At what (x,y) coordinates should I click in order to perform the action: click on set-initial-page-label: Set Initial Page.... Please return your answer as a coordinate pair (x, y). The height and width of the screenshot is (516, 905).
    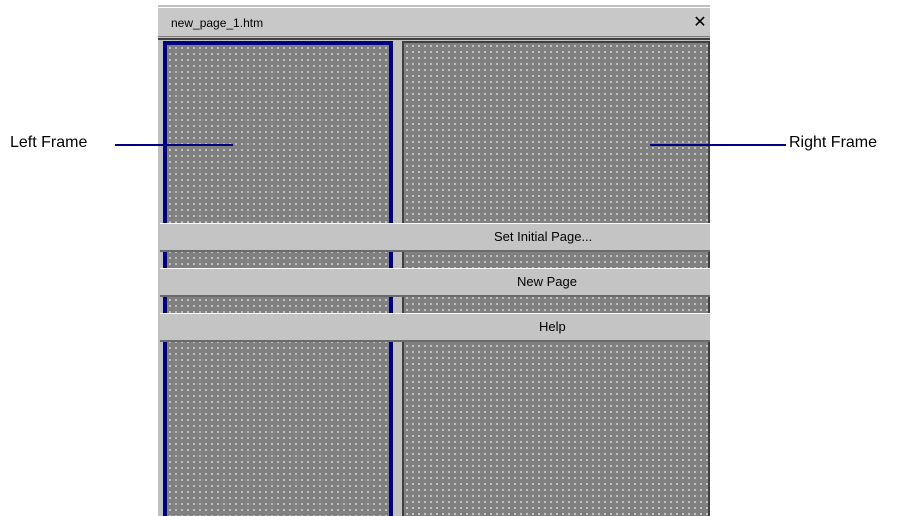
    Looking at the image, I should click on (543, 236).